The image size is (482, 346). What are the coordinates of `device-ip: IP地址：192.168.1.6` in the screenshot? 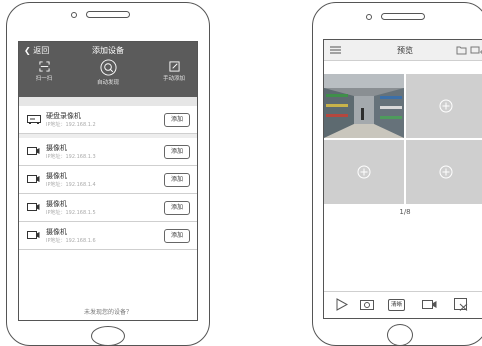 It's located at (71, 241).